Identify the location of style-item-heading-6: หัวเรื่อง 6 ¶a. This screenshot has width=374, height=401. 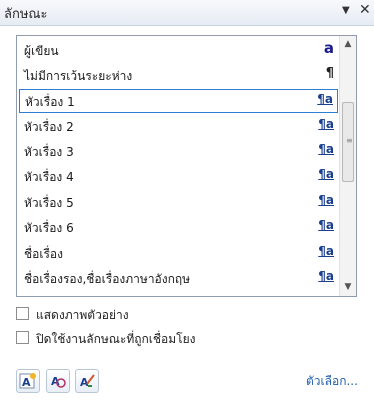
(178, 228).